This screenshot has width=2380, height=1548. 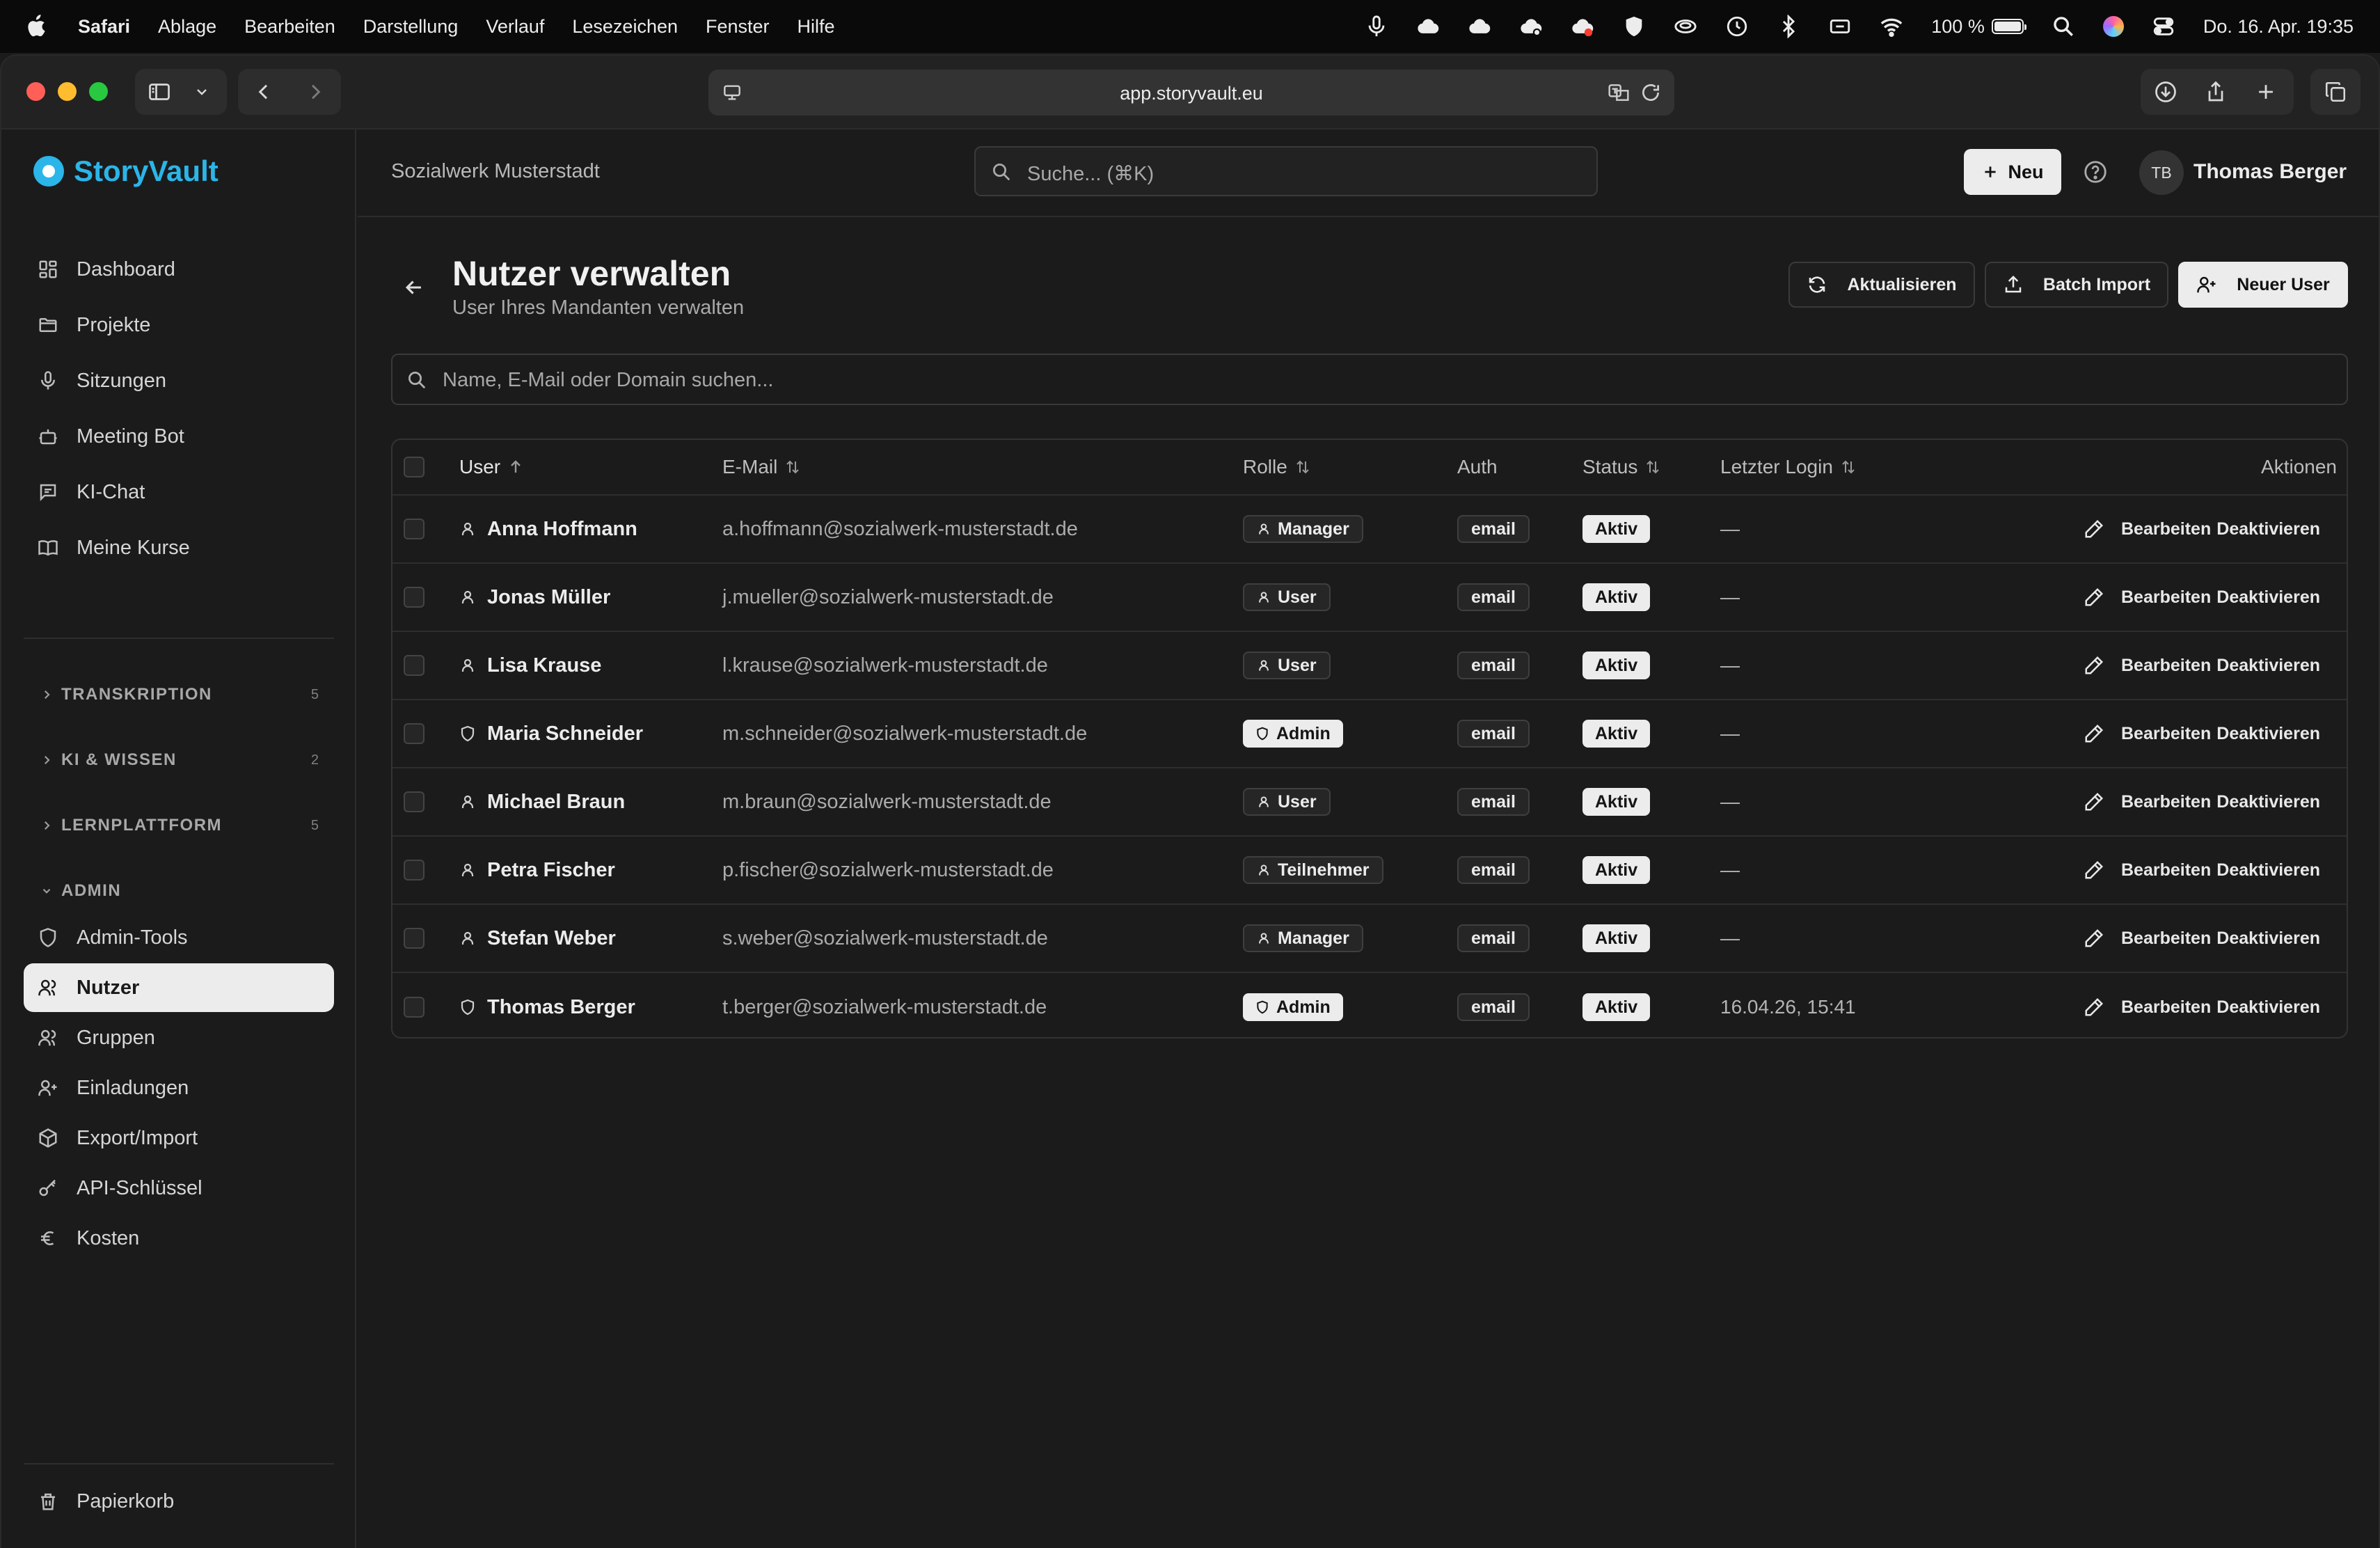 I want to click on siri-icon, so click(x=2113, y=26).